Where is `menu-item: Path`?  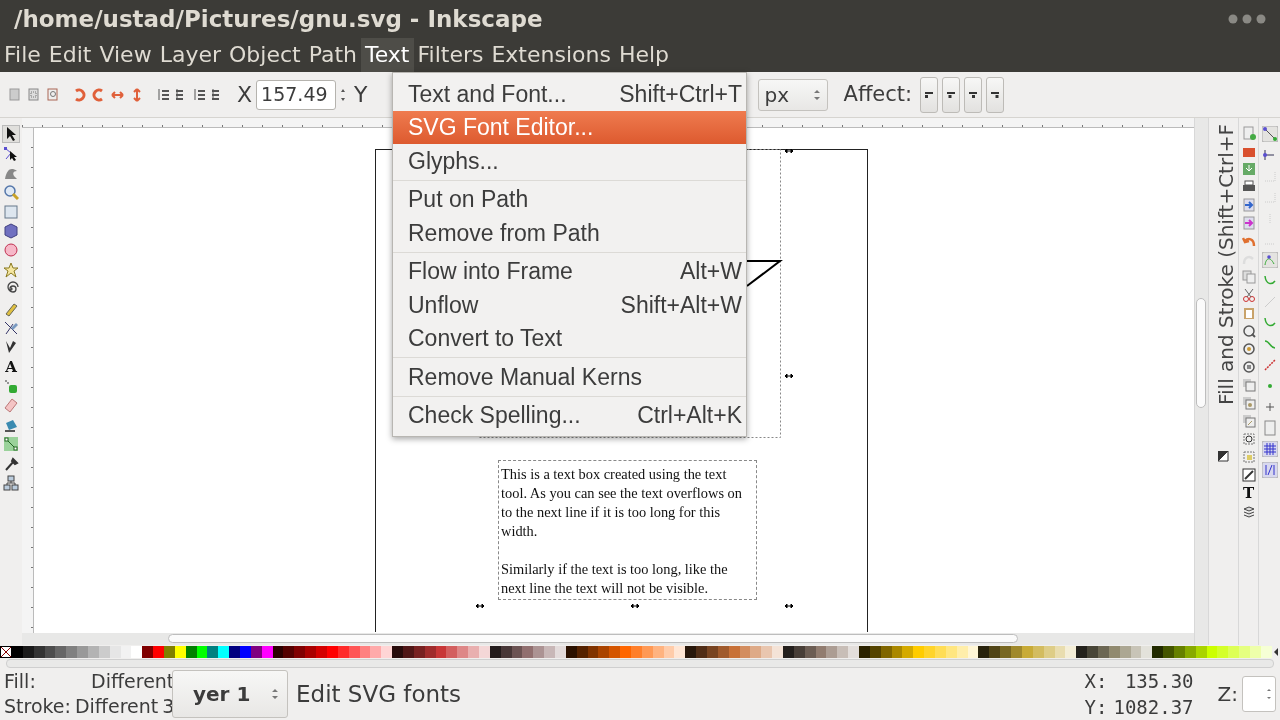
menu-item: Path is located at coordinates (332, 55).